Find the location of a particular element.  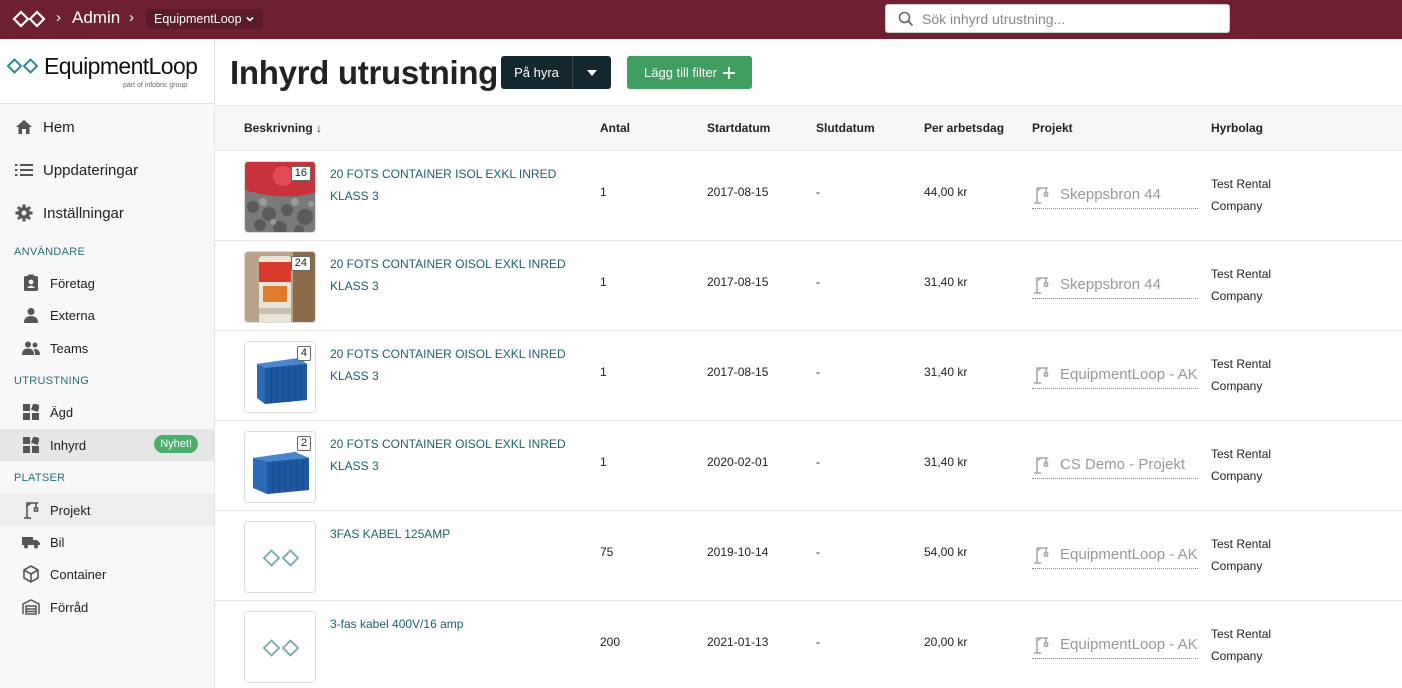

search-input is located at coordinates (1072, 18).